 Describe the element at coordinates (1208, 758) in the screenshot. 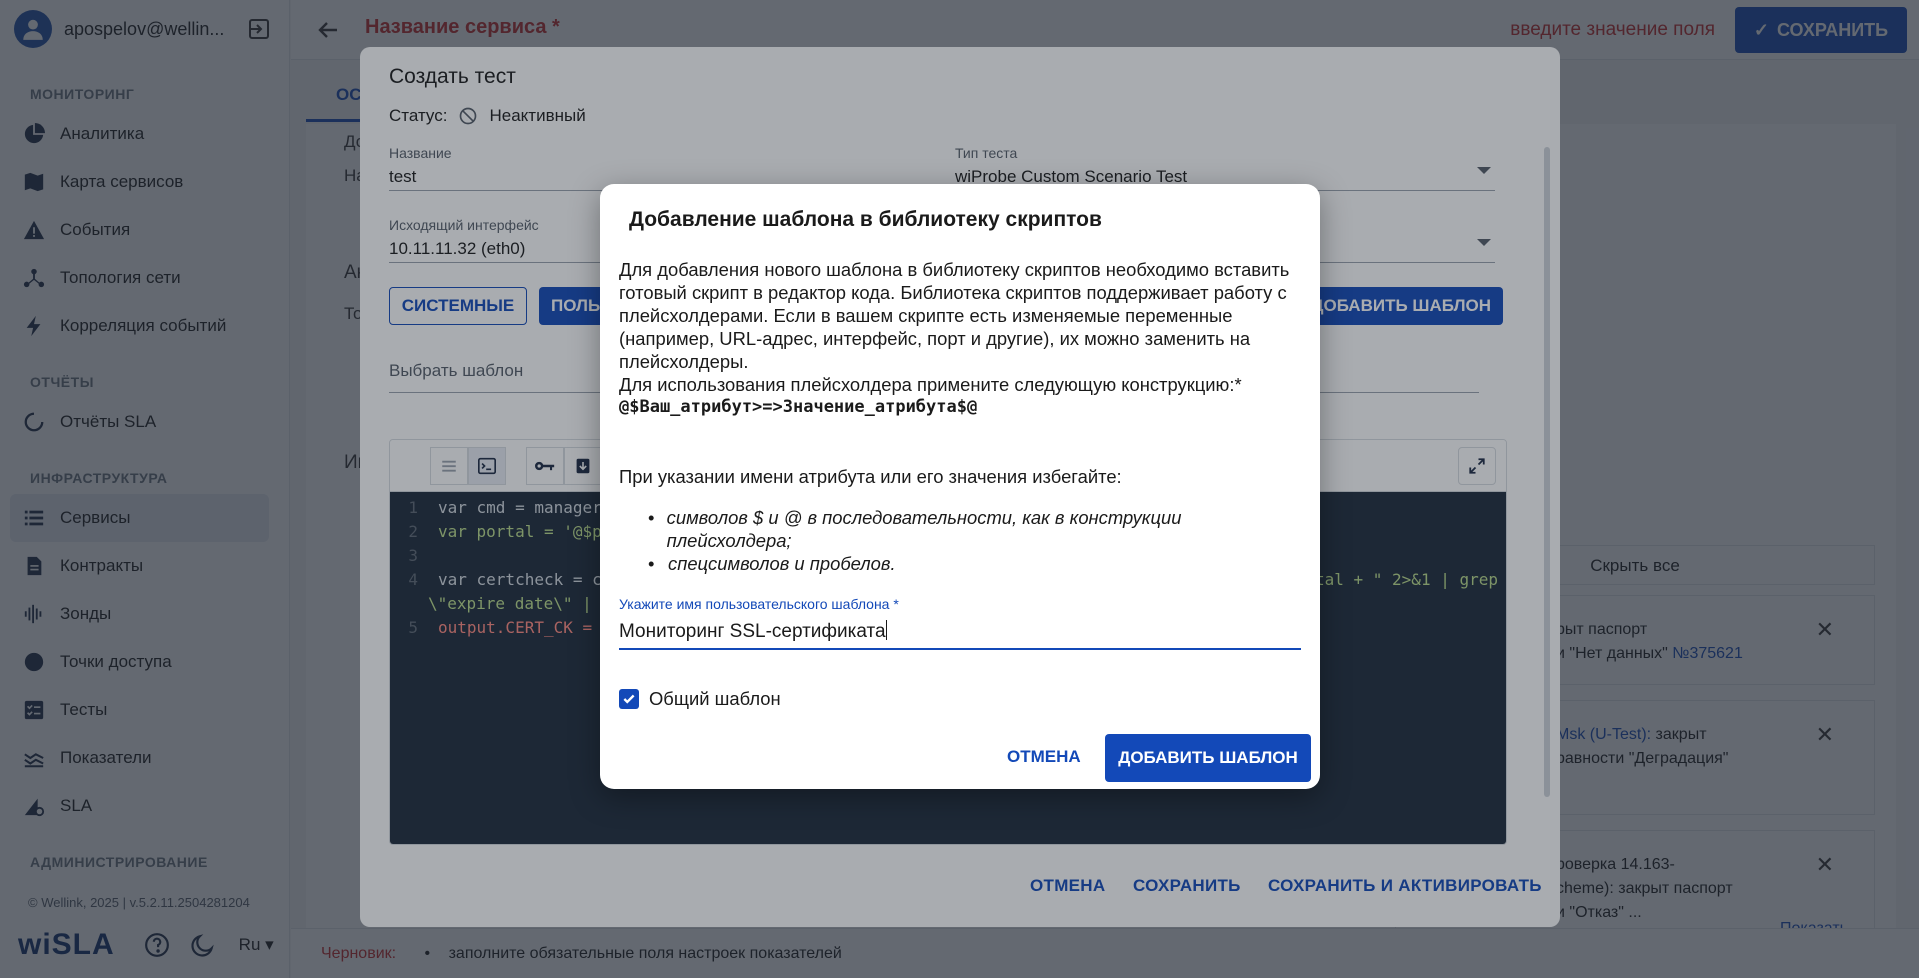

I see `dialog-add-template-button: ДОБАВИТЬ ШАБЛОН` at that location.